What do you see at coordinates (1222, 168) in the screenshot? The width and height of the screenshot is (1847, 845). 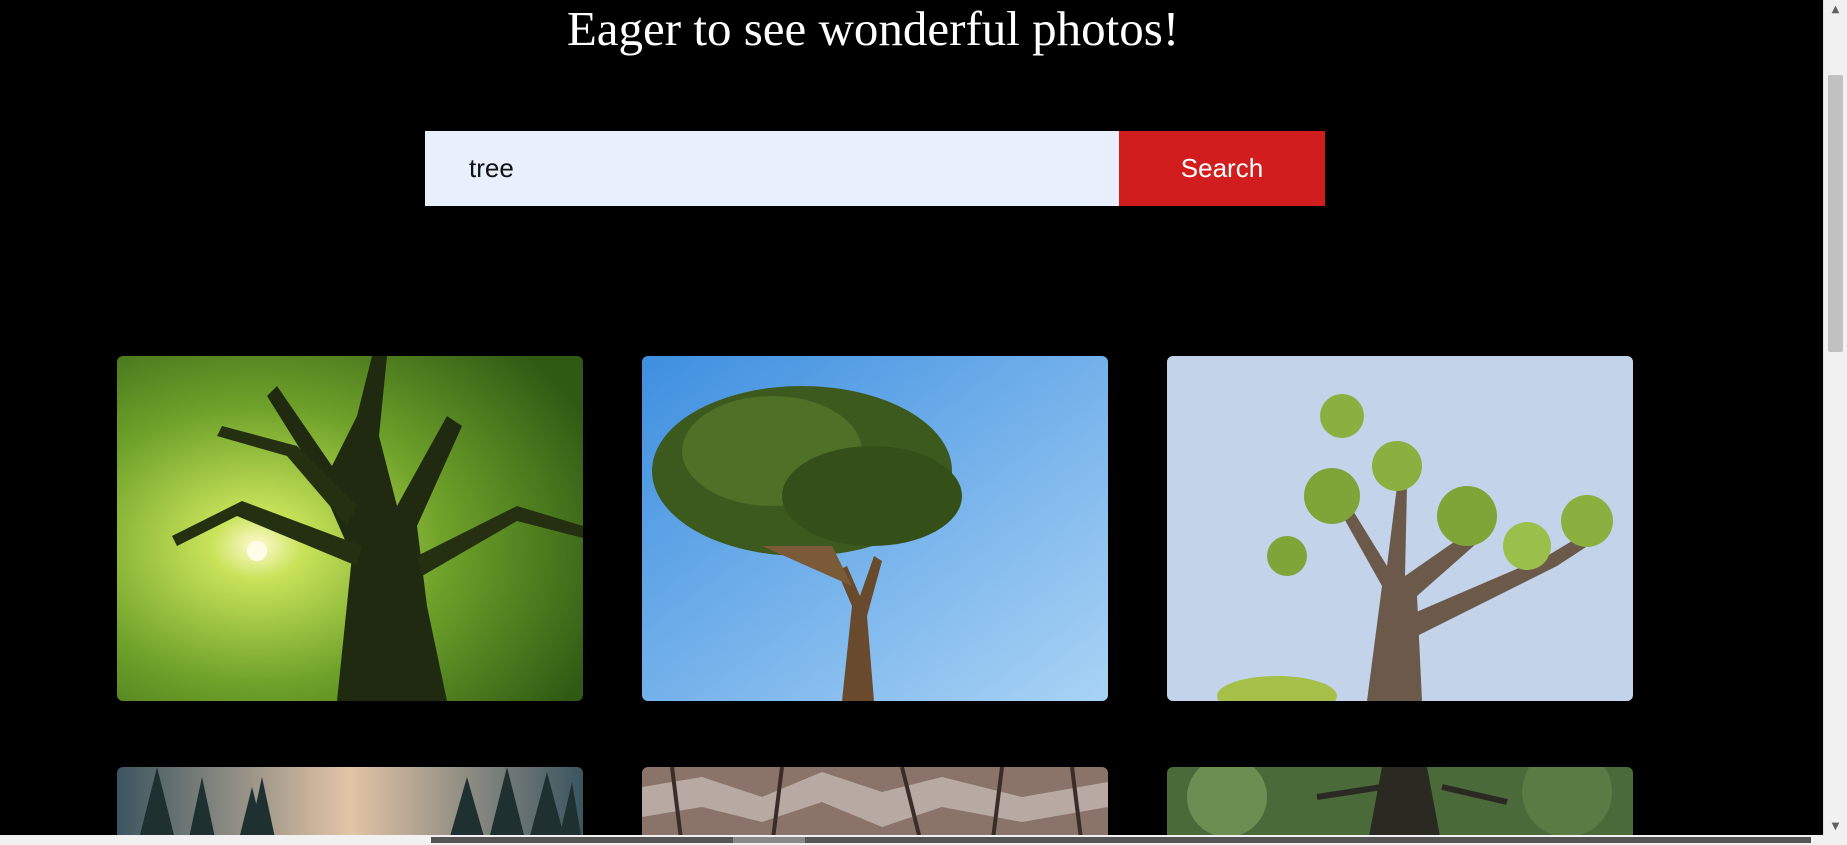 I see `search-button: Search` at bounding box center [1222, 168].